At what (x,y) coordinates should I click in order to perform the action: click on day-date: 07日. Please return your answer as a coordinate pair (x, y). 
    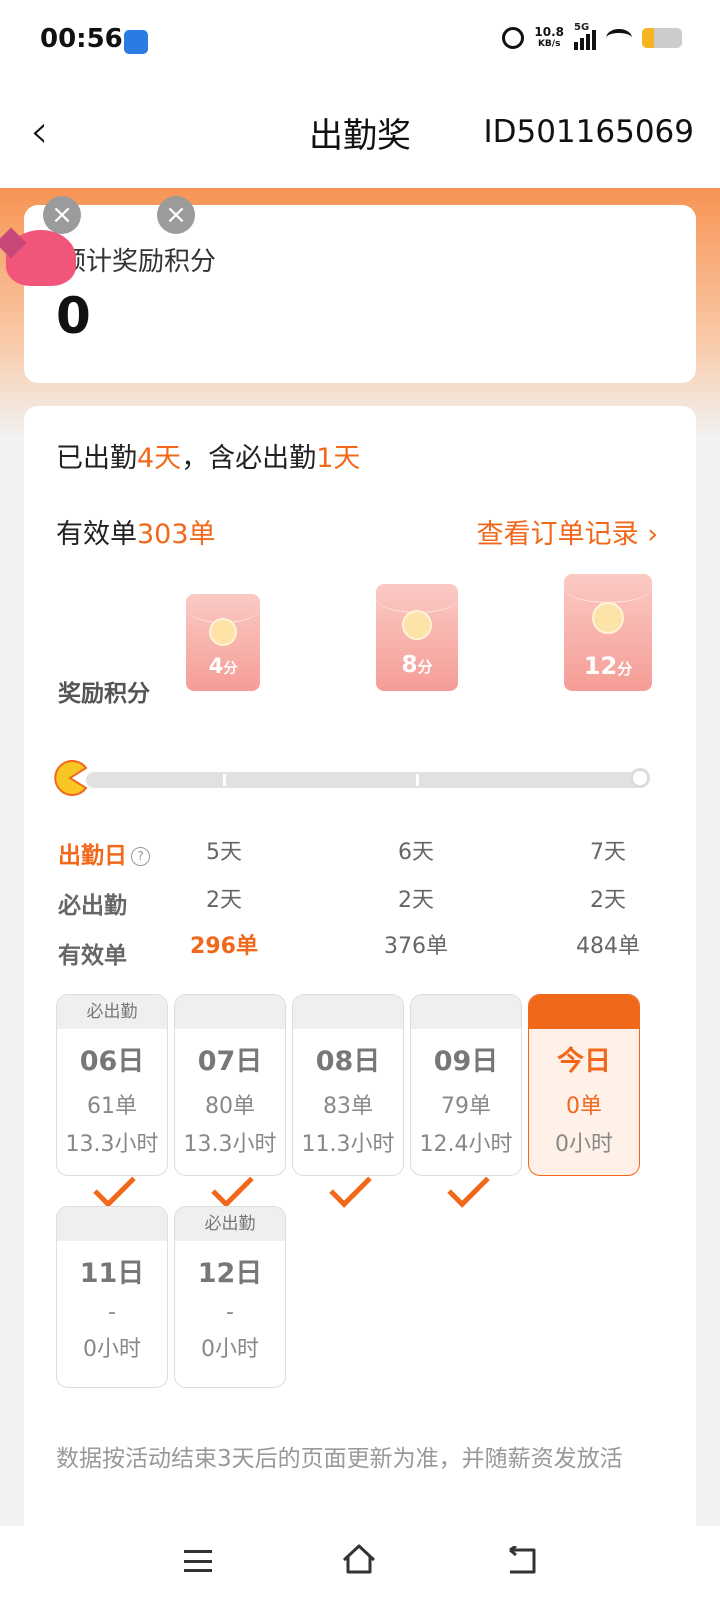
    Looking at the image, I should click on (230, 1061).